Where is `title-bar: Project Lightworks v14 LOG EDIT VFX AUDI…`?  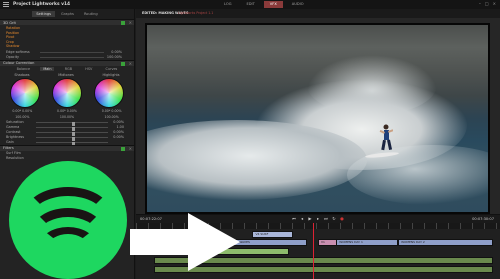 title-bar: Project Lightworks v14 LOG EDIT VFX AUDI… is located at coordinates (250, 4).